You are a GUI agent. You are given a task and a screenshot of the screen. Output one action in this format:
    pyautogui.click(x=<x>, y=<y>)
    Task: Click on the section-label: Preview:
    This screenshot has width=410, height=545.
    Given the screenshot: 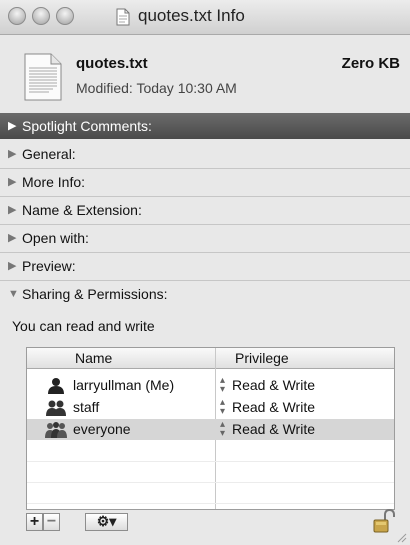 What is the action you would take?
    pyautogui.click(x=49, y=266)
    